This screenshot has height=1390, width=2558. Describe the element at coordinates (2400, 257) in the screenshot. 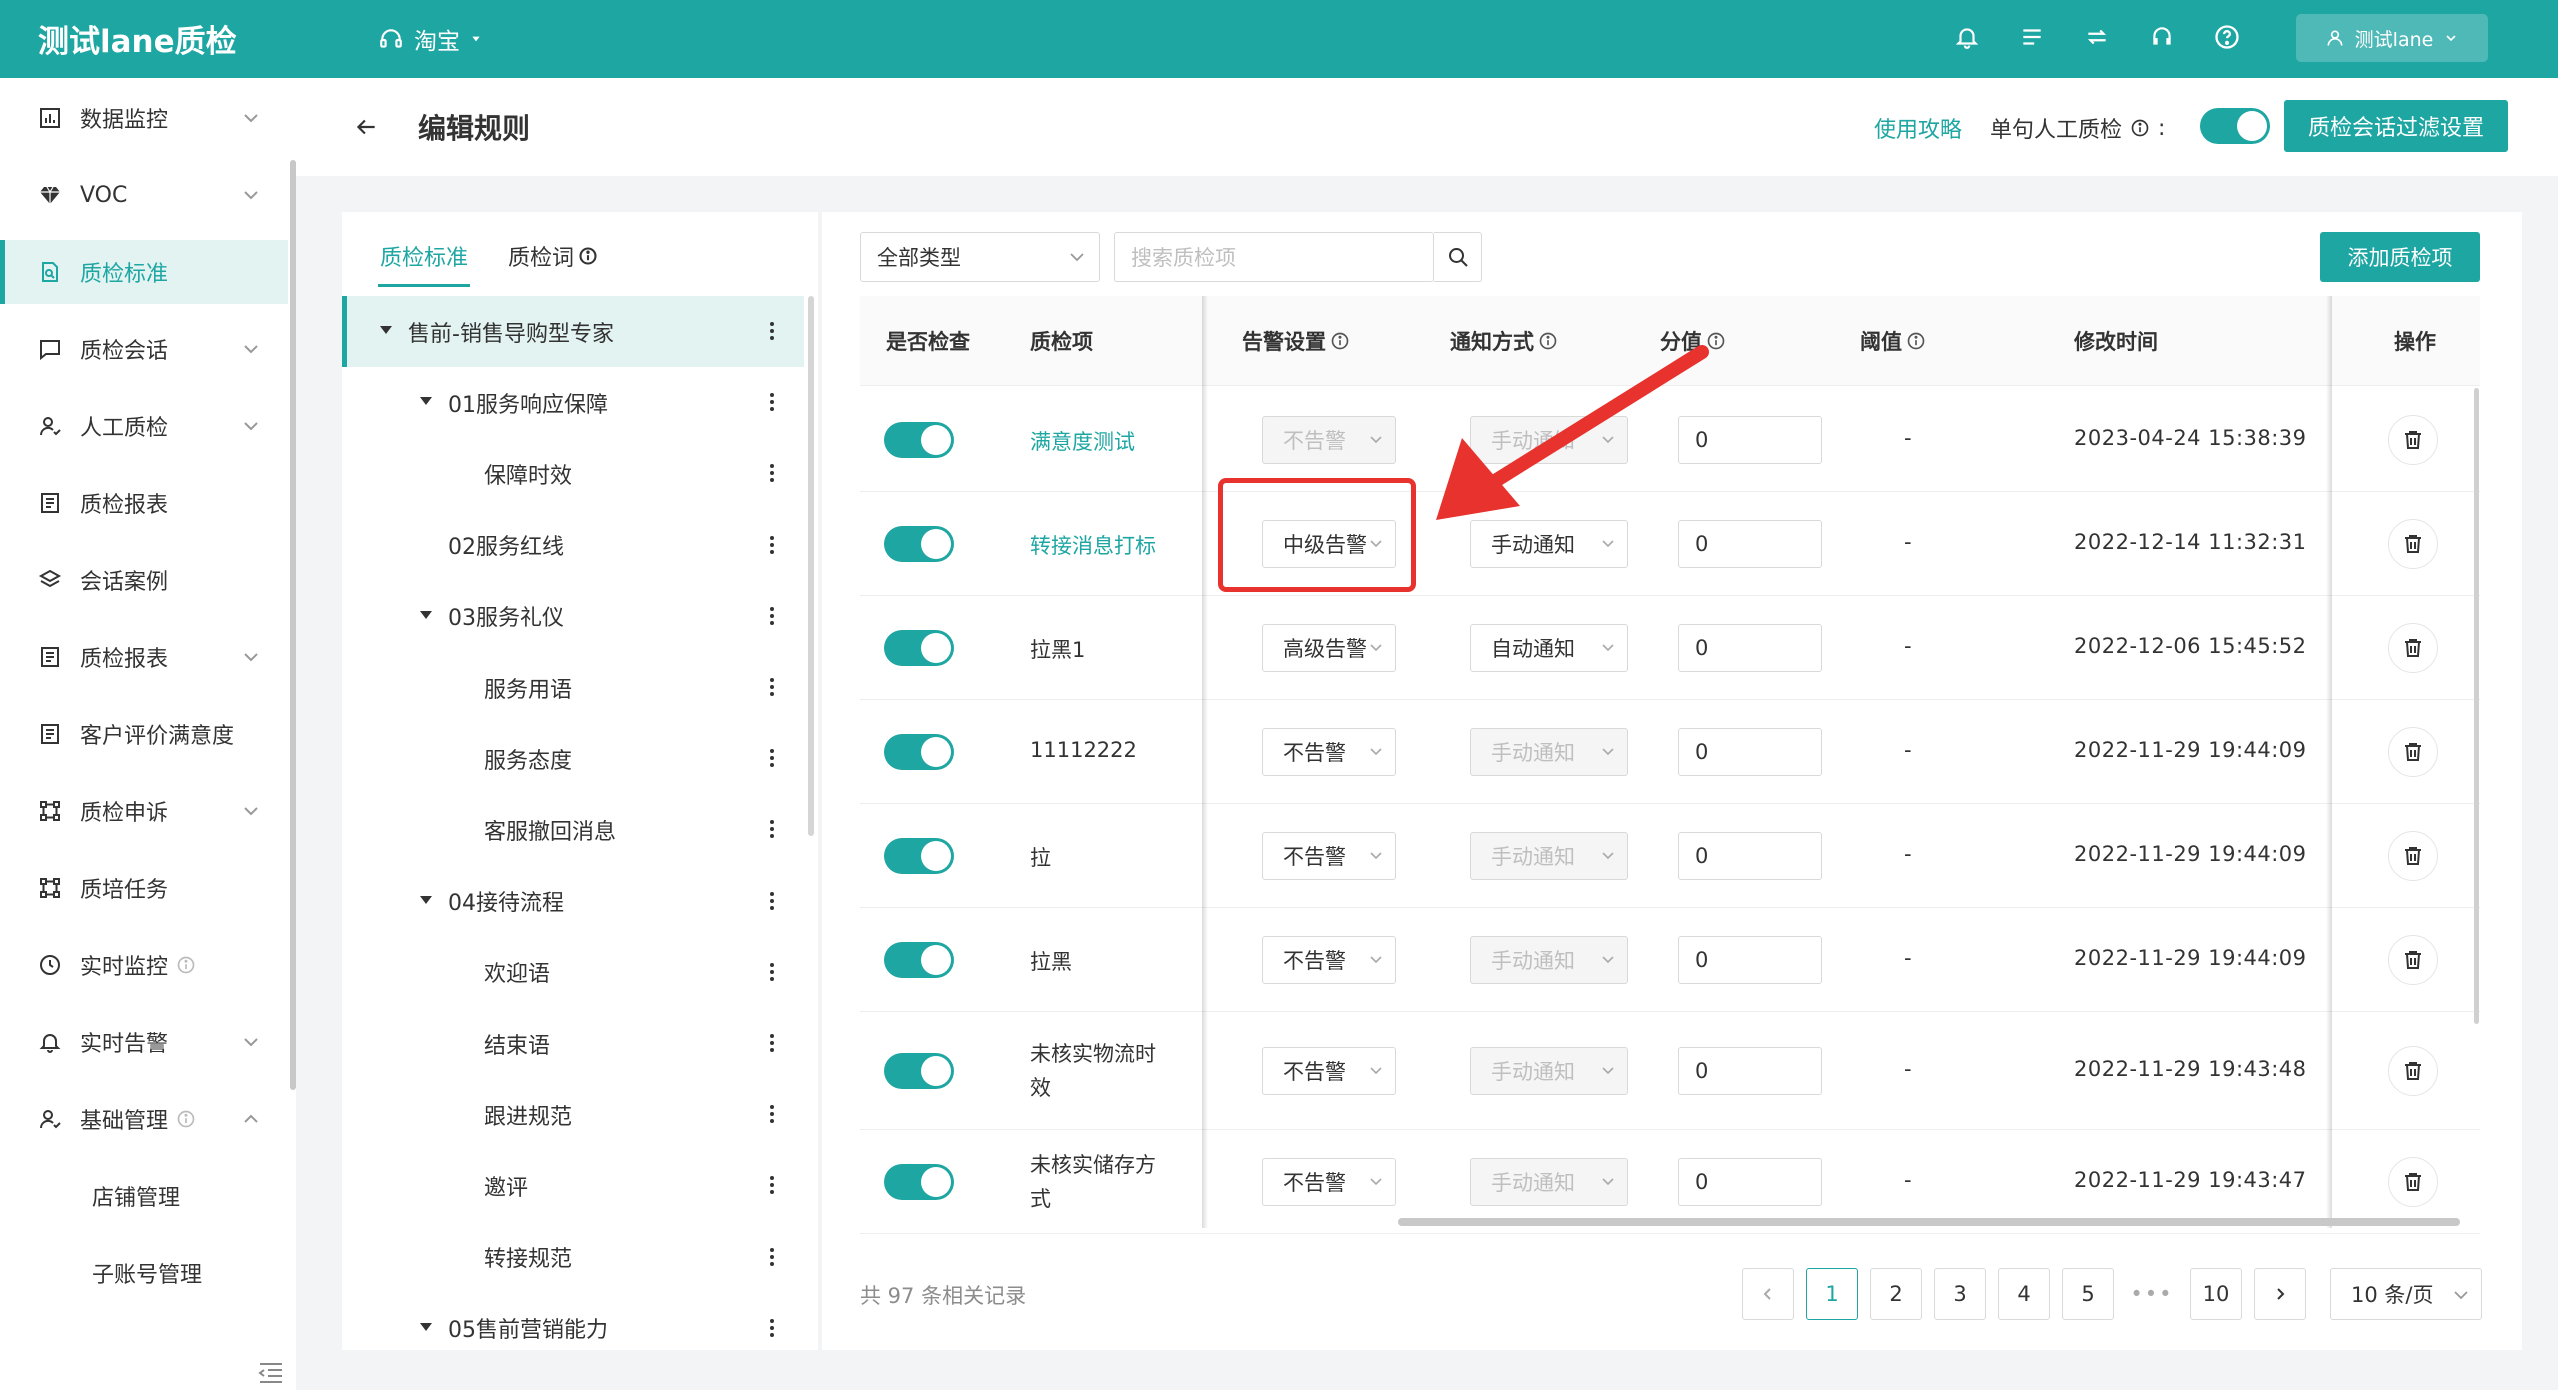

I see `add-check-item-button: 添加质检项` at that location.